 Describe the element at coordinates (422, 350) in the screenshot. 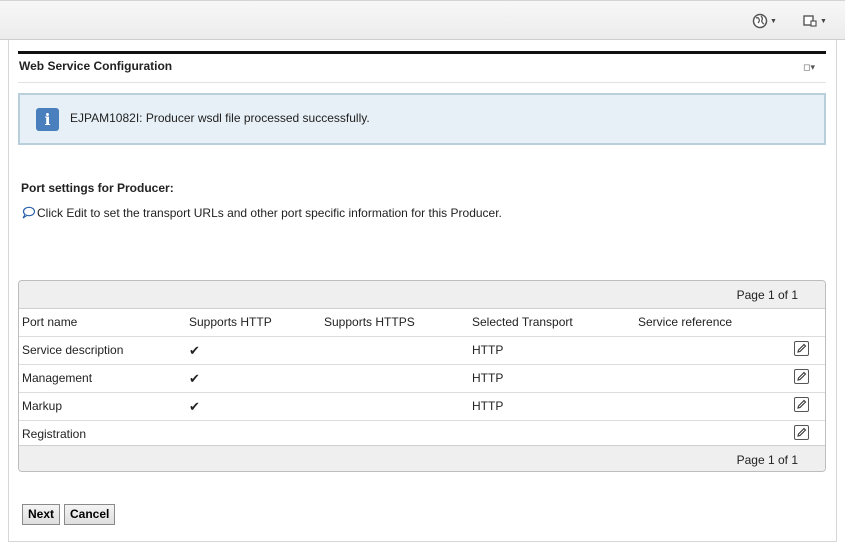

I see `table-row: Service description ✔ HTTP` at that location.